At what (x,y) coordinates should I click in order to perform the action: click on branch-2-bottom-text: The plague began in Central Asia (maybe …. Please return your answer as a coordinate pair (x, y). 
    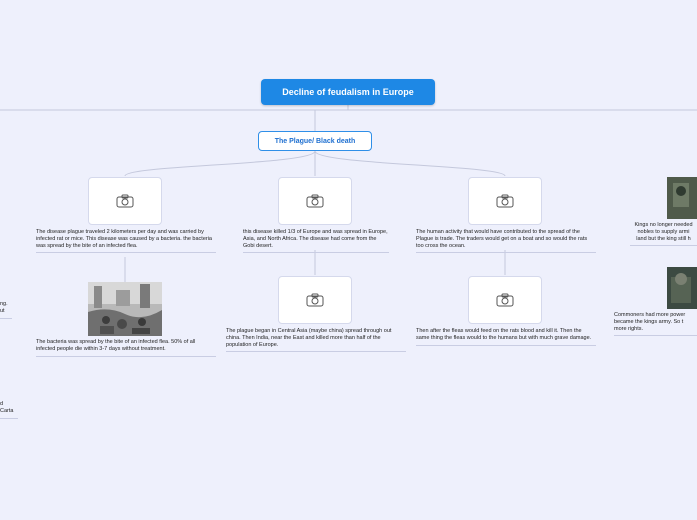
    Looking at the image, I should click on (316, 340).